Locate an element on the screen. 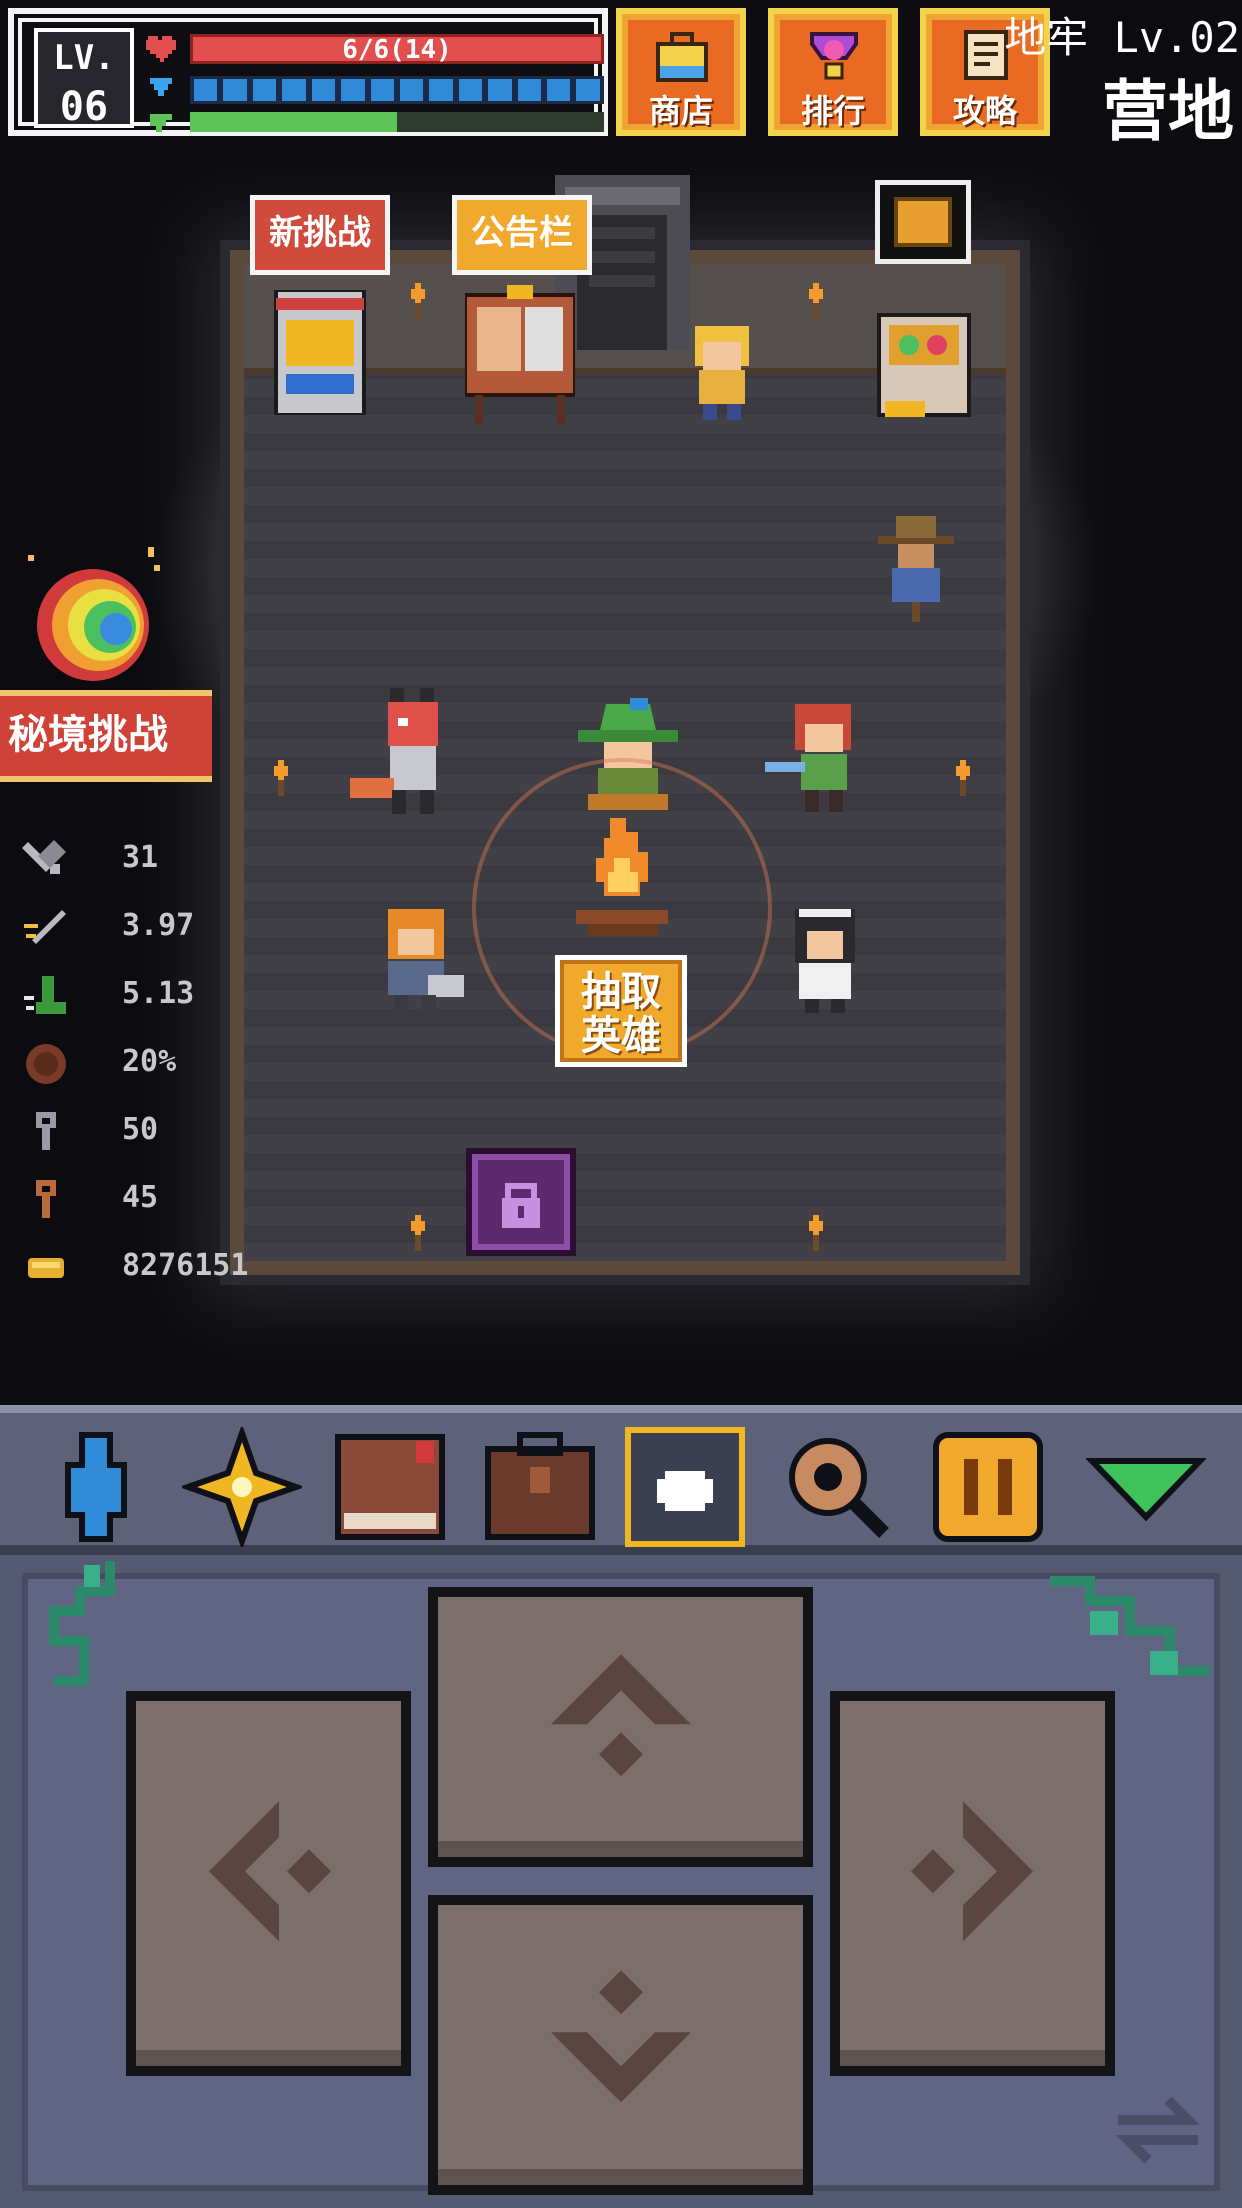 The image size is (1242, 2208). action-toolbar is located at coordinates (621, 1480).